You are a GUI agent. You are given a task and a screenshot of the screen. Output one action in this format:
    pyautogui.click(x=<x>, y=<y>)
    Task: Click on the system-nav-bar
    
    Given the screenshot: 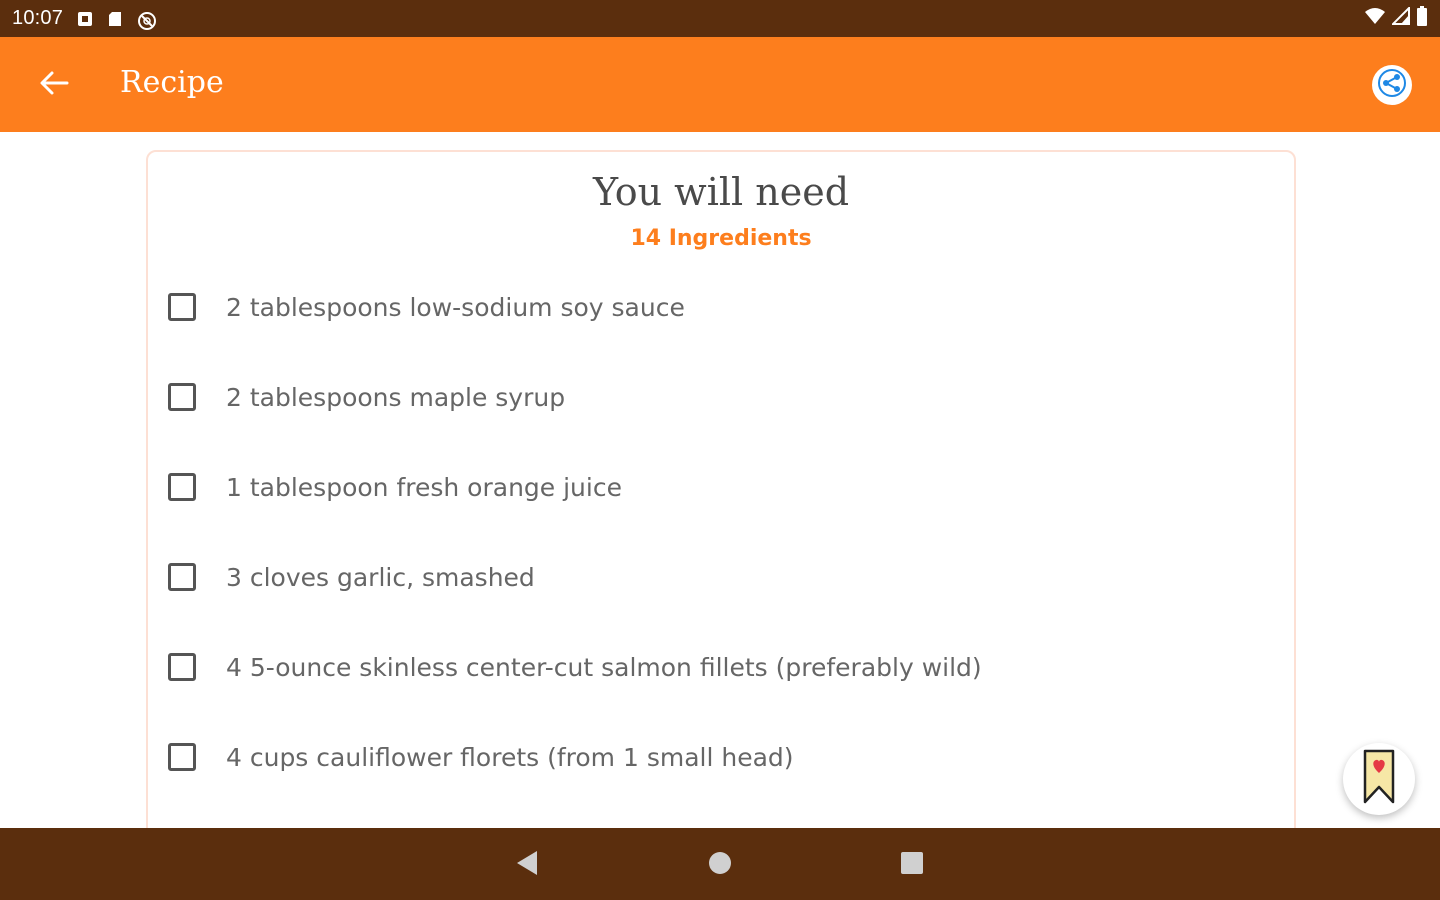 What is the action you would take?
    pyautogui.click(x=720, y=864)
    